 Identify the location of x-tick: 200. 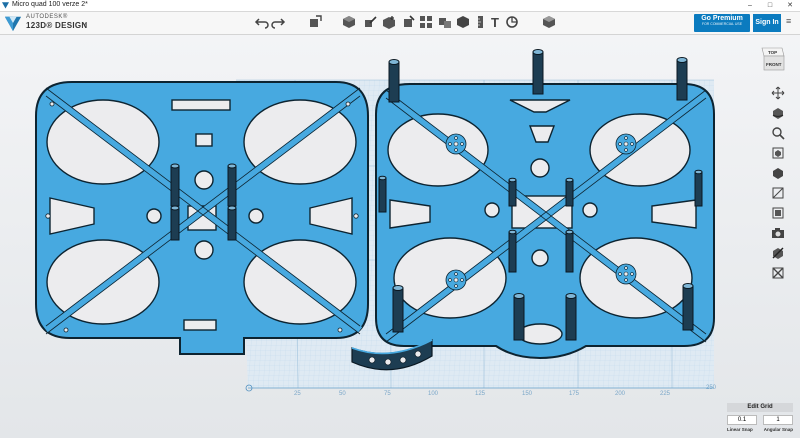
(620, 394).